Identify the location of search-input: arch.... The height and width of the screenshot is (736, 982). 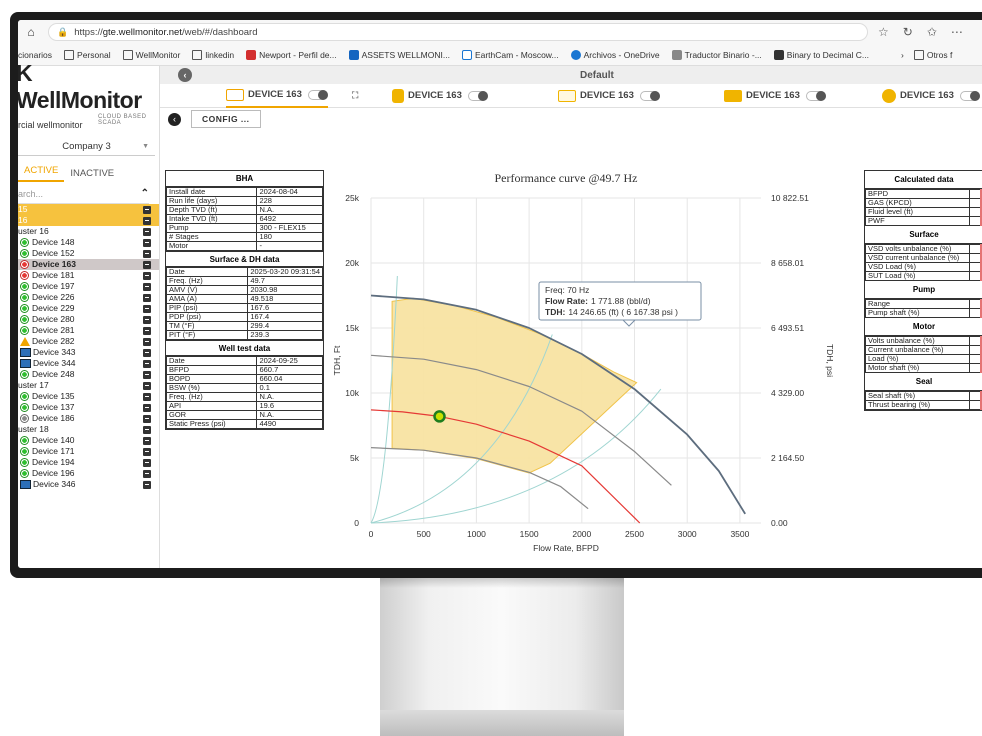
(30, 194).